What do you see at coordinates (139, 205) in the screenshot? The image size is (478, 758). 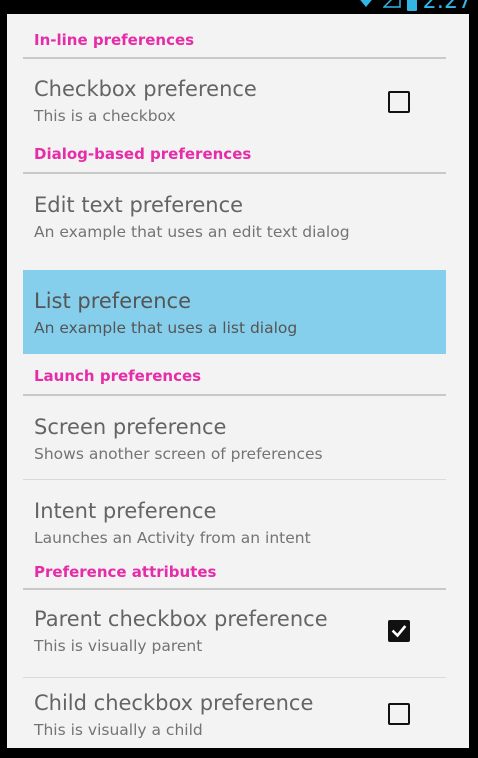 I see `preference-title: Edit text preference` at bounding box center [139, 205].